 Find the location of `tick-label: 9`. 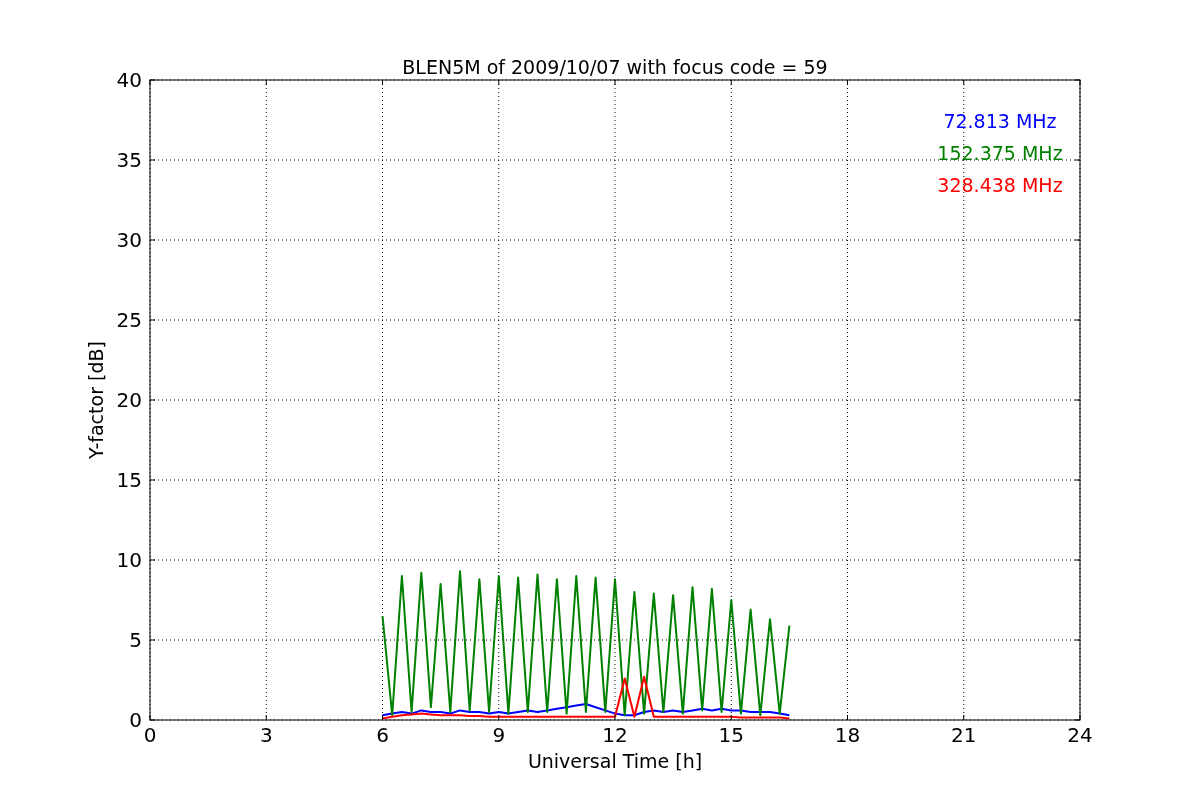

tick-label: 9 is located at coordinates (499, 735).